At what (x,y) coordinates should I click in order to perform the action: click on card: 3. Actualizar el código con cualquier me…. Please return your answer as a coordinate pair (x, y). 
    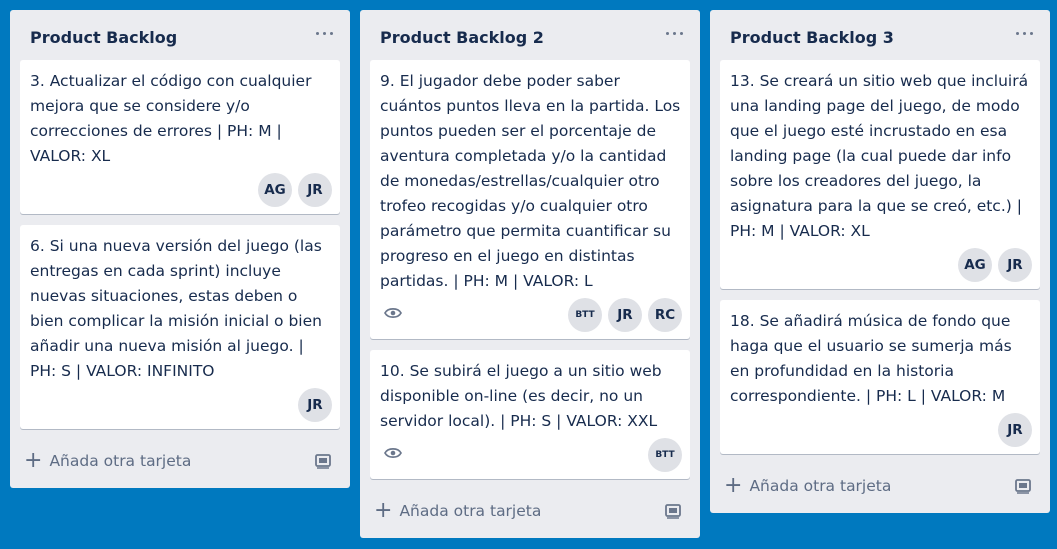
    Looking at the image, I should click on (180, 137).